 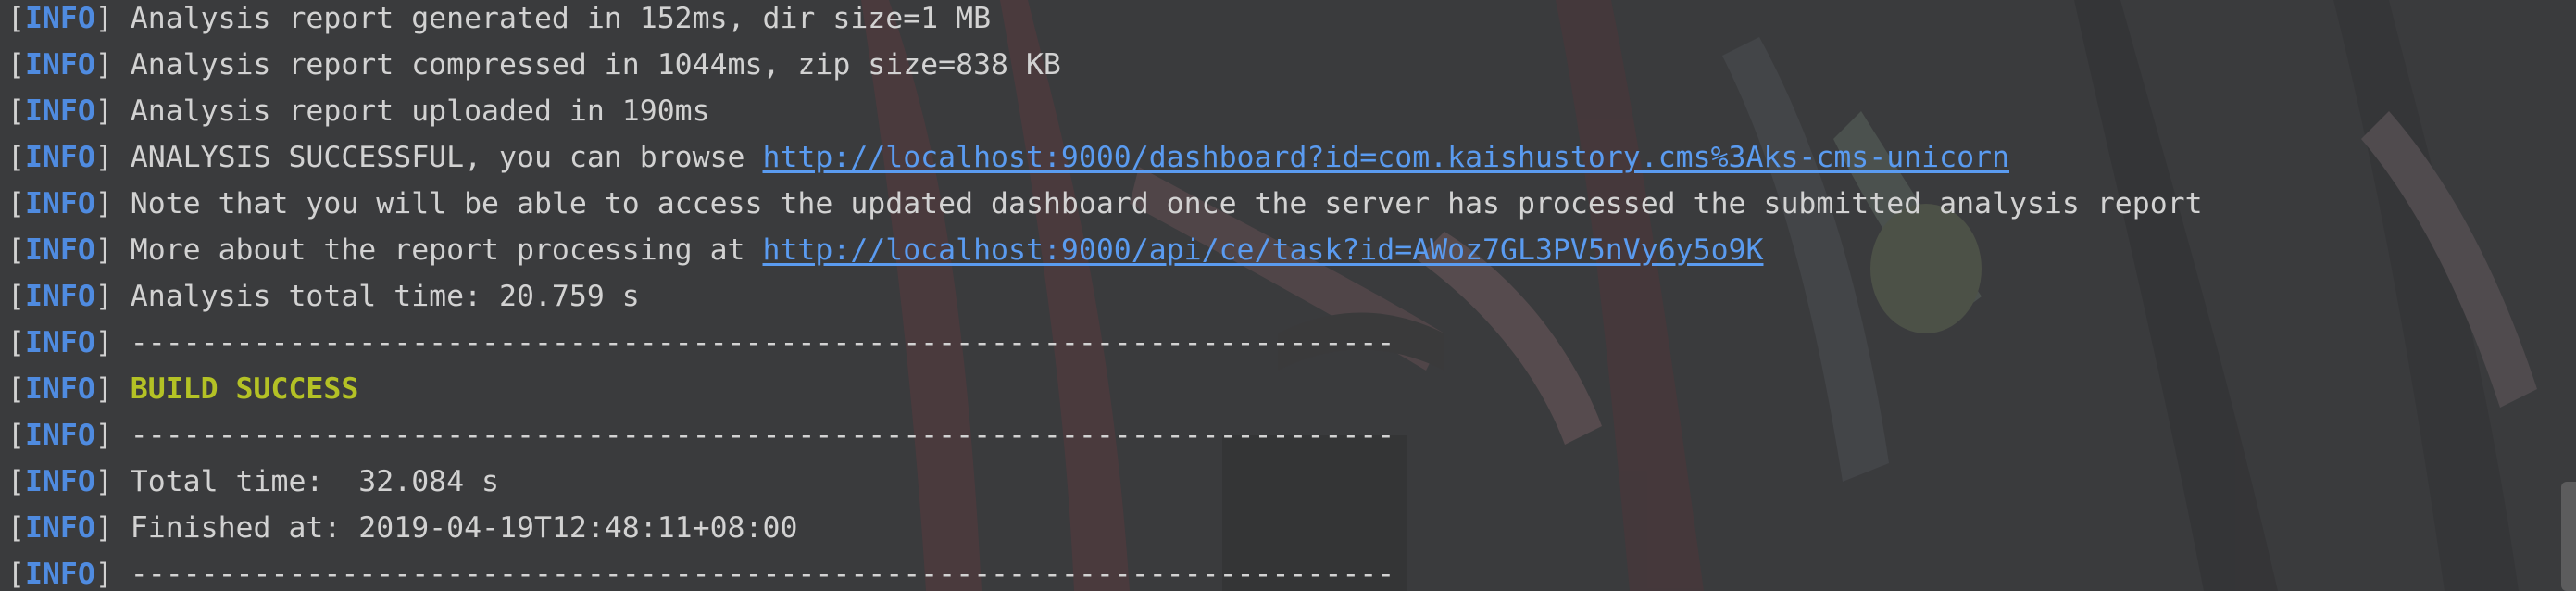 I want to click on log-line: [INFO] Analysis total time: 20.759 s, so click(x=1292, y=296).